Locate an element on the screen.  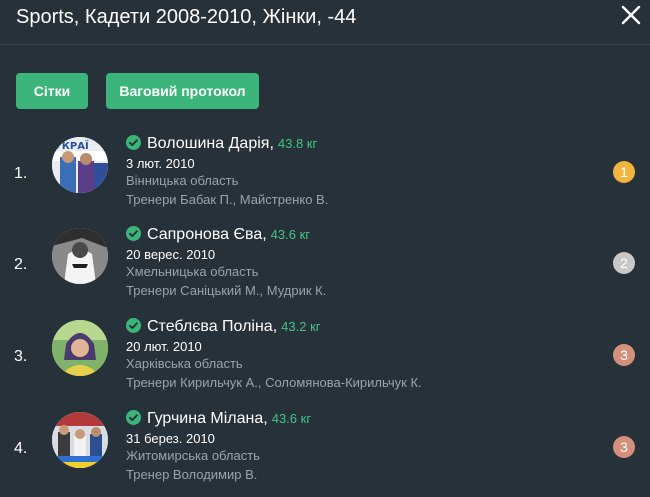
athlete-name: Сапронова Єва is located at coordinates (204, 234).